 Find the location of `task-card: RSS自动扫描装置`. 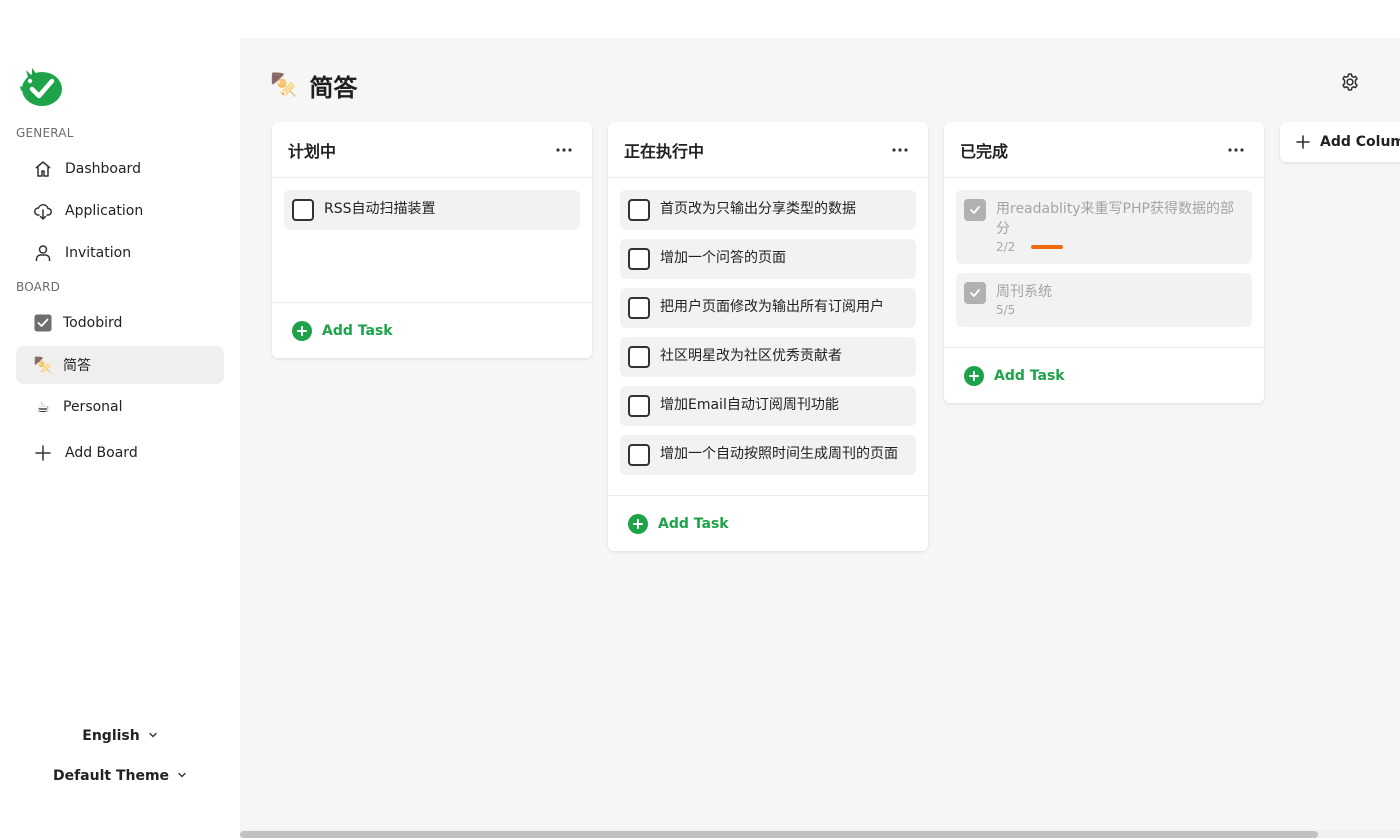

task-card: RSS自动扫描装置 is located at coordinates (432, 210).